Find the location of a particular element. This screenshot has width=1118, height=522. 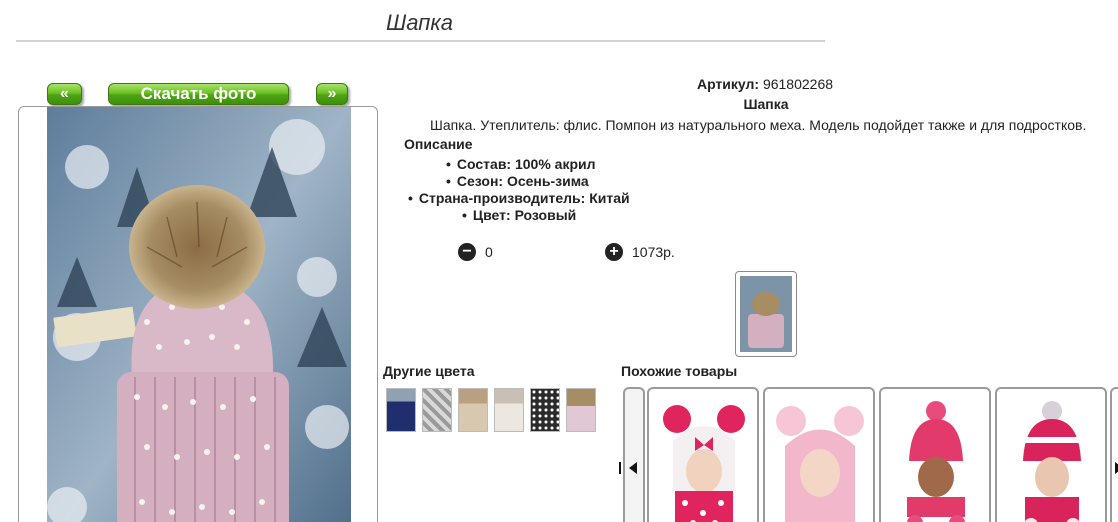

other-colors-label: Другие цвета is located at coordinates (429, 371).